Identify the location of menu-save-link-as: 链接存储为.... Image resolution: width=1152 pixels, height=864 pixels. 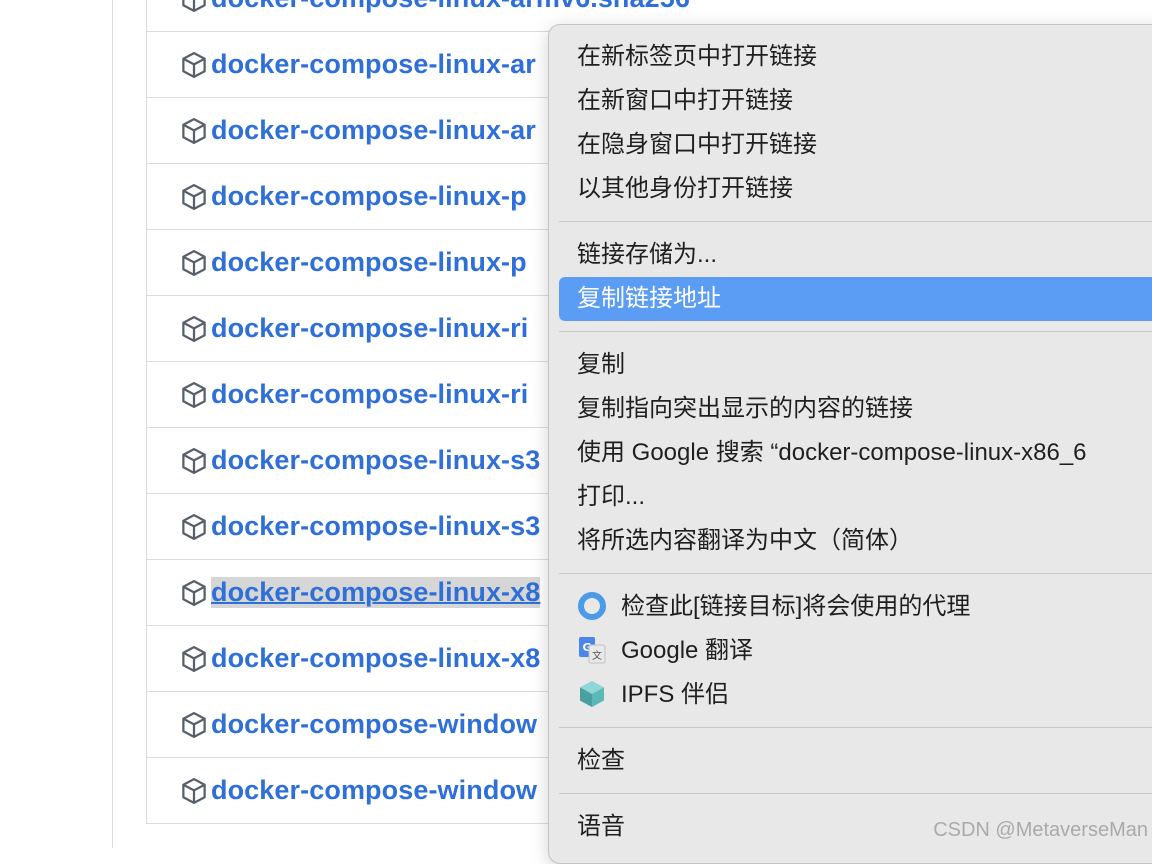
(647, 255).